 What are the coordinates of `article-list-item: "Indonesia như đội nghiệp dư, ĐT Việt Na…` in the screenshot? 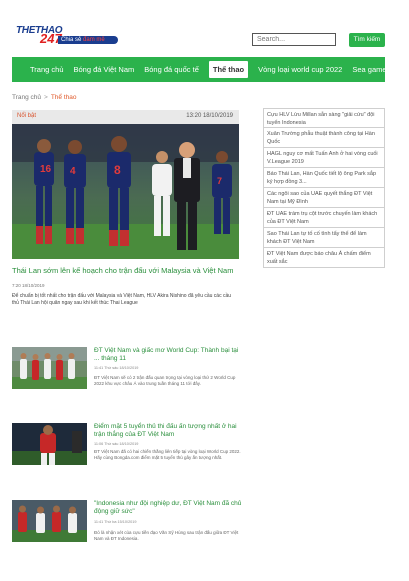 It's located at (127, 522).